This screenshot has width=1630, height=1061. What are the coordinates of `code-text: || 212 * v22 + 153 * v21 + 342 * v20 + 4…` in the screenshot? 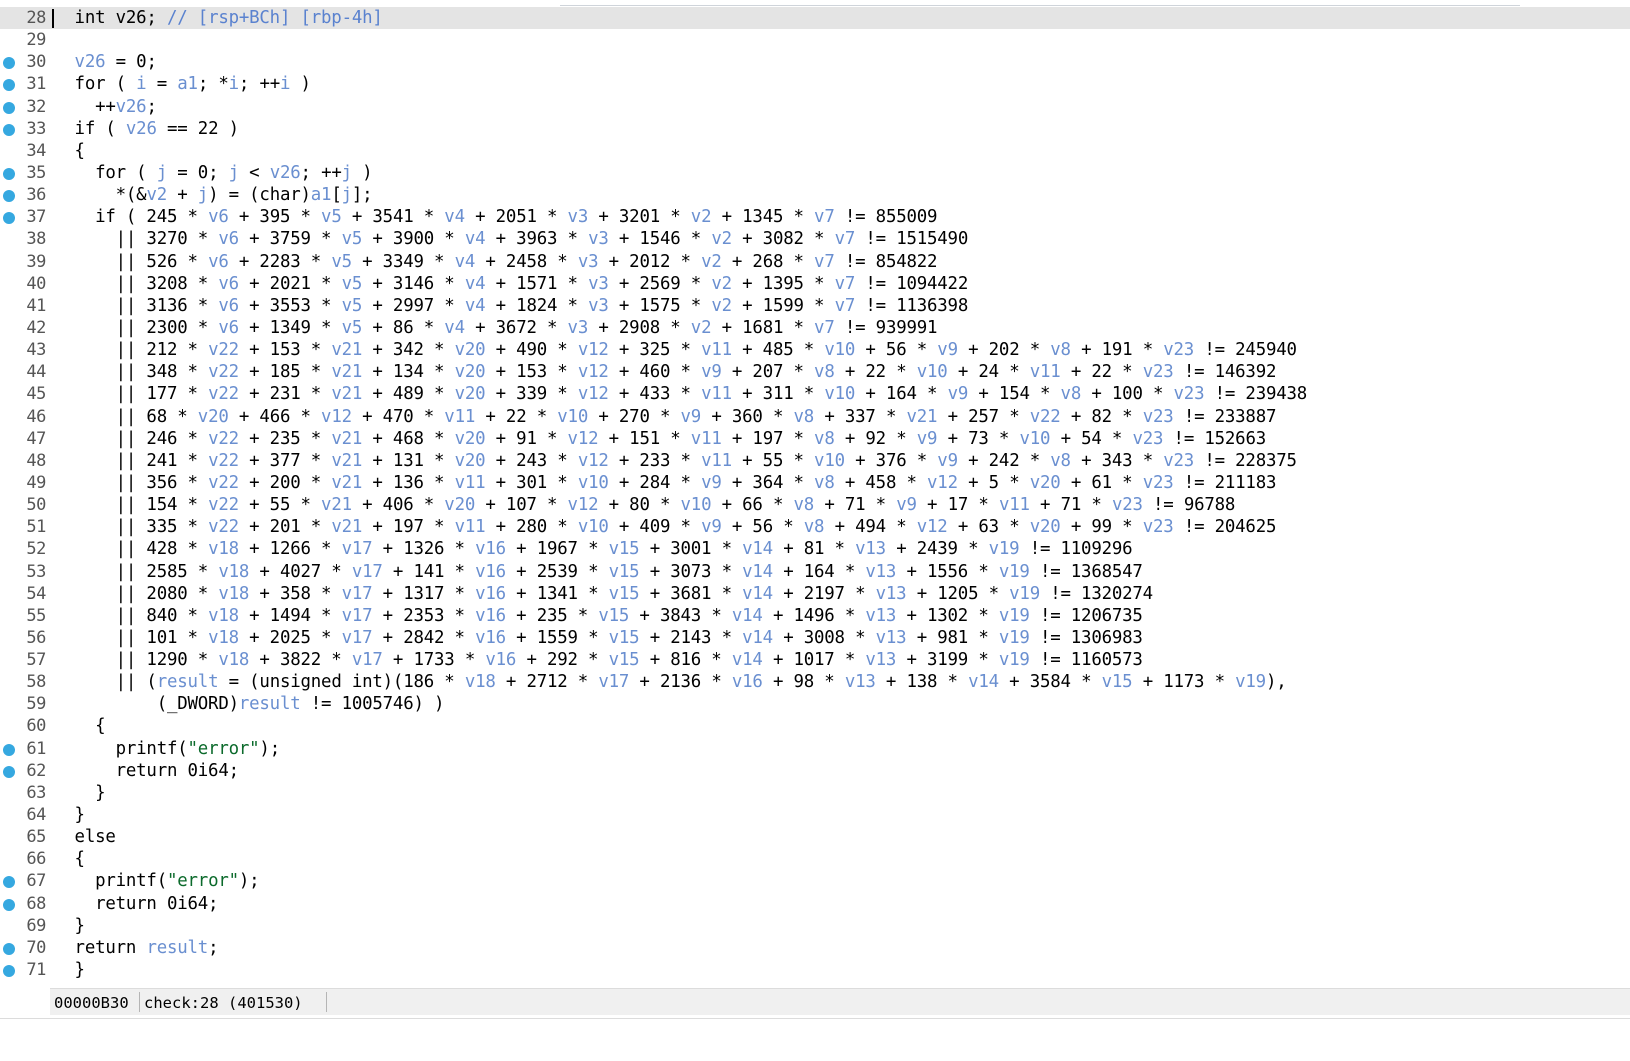 It's located at (675, 350).